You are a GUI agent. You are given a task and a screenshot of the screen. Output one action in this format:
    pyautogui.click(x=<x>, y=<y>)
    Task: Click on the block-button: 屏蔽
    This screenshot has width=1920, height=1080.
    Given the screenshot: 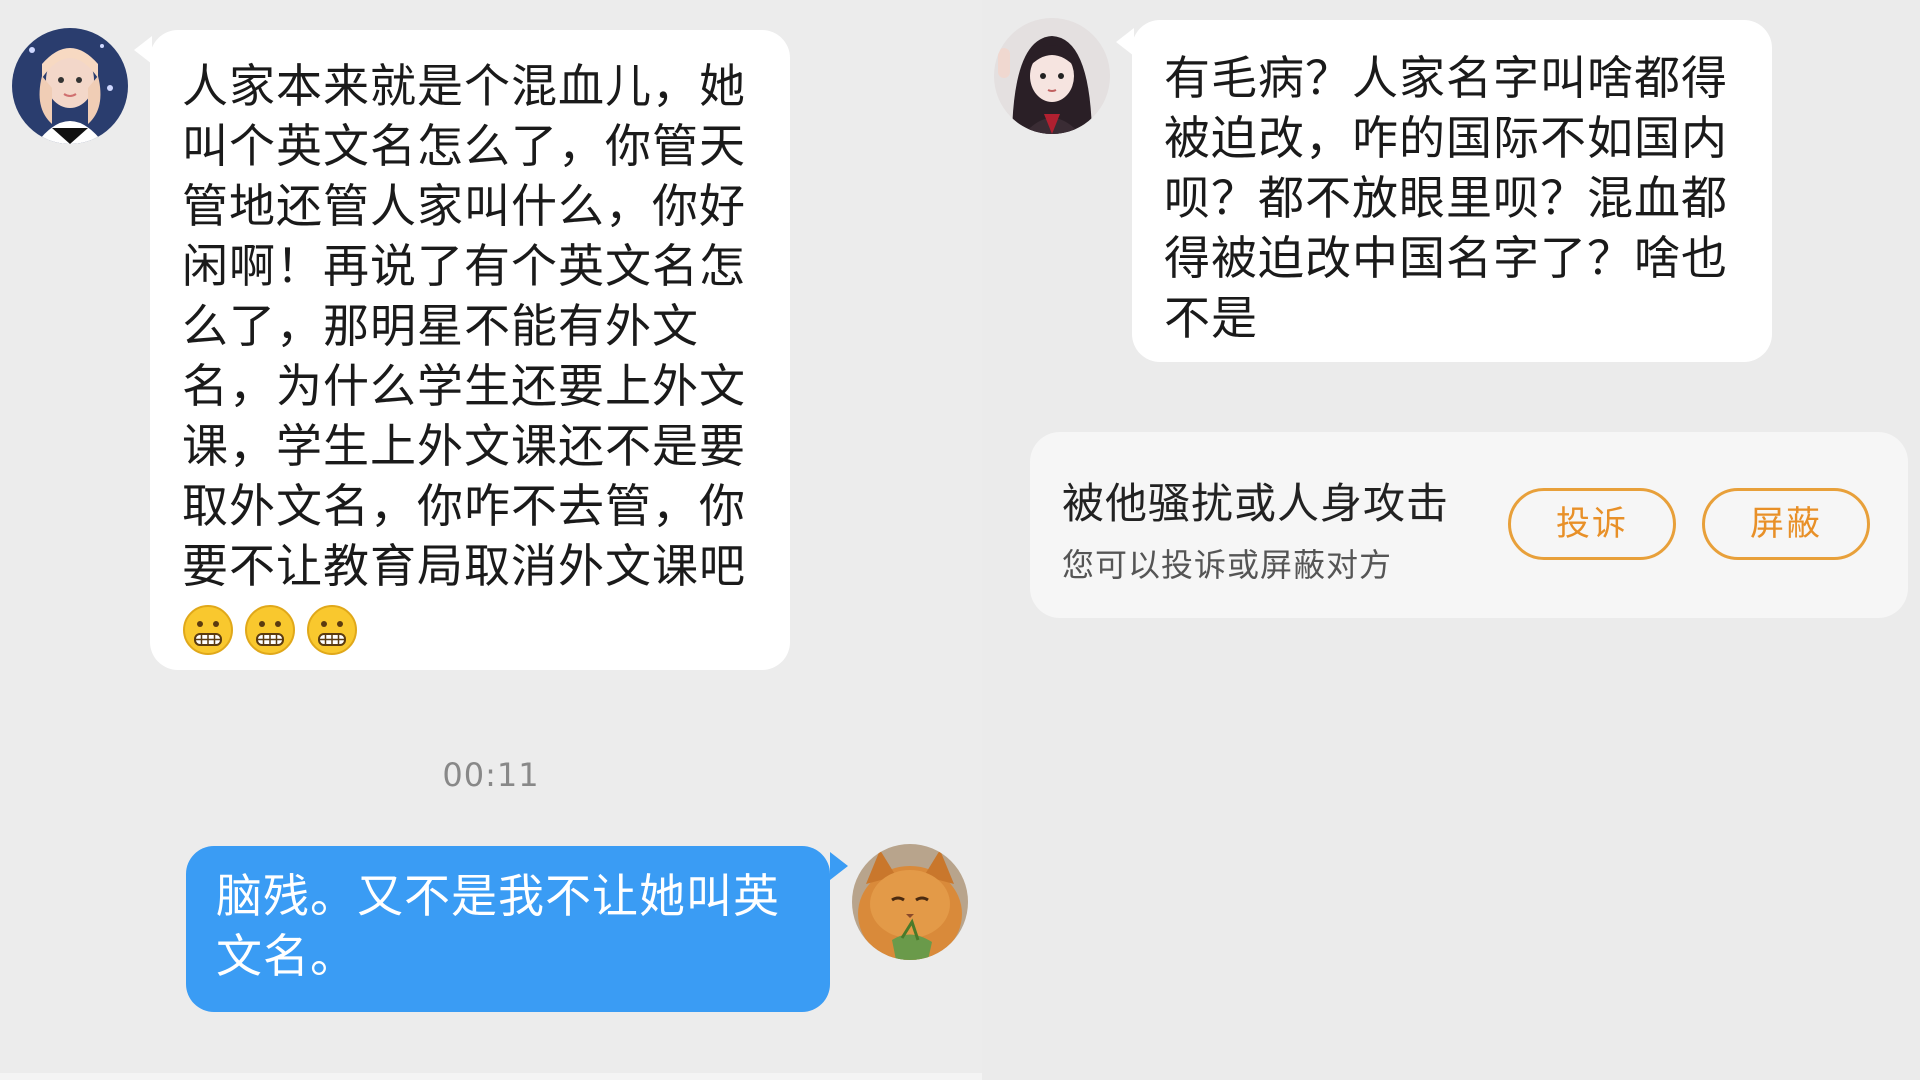 What is the action you would take?
    pyautogui.click(x=1786, y=524)
    